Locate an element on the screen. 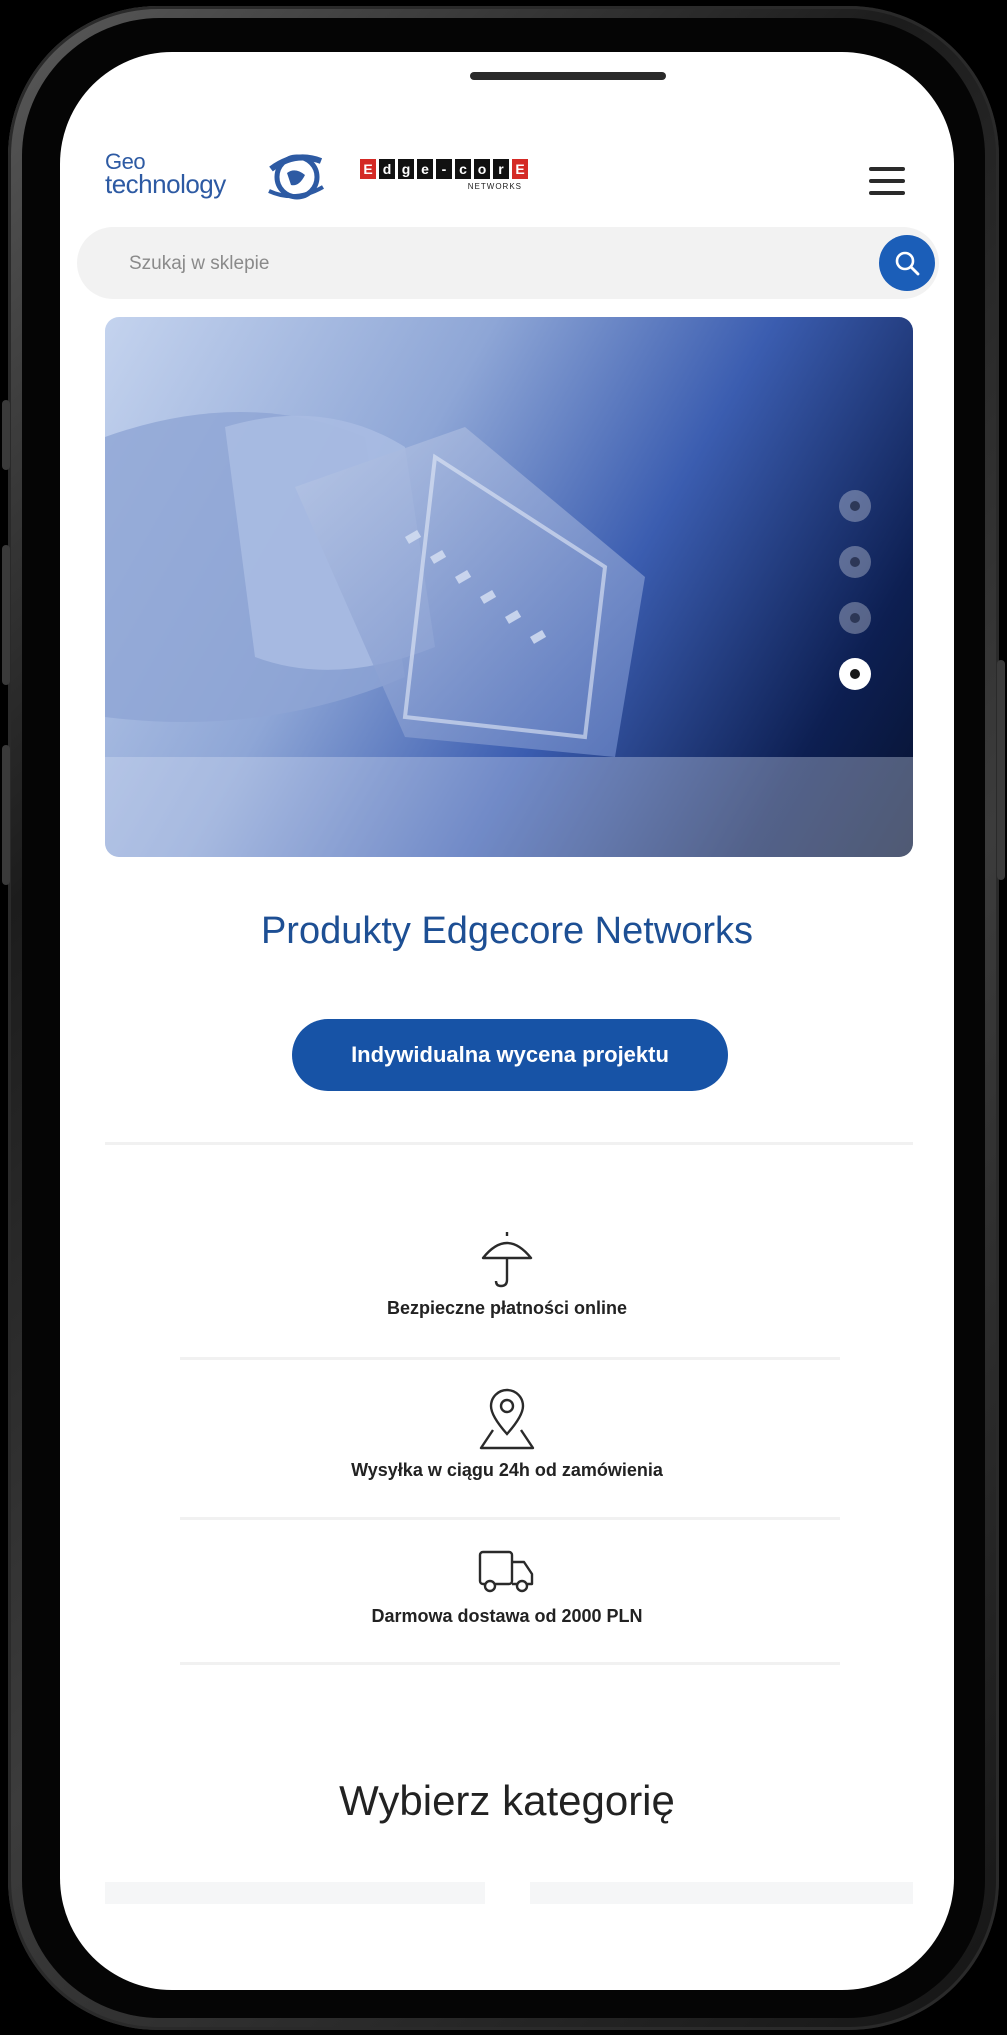 The width and height of the screenshot is (1007, 2035). edgecore-networks-text: NETWORKS is located at coordinates (494, 186).